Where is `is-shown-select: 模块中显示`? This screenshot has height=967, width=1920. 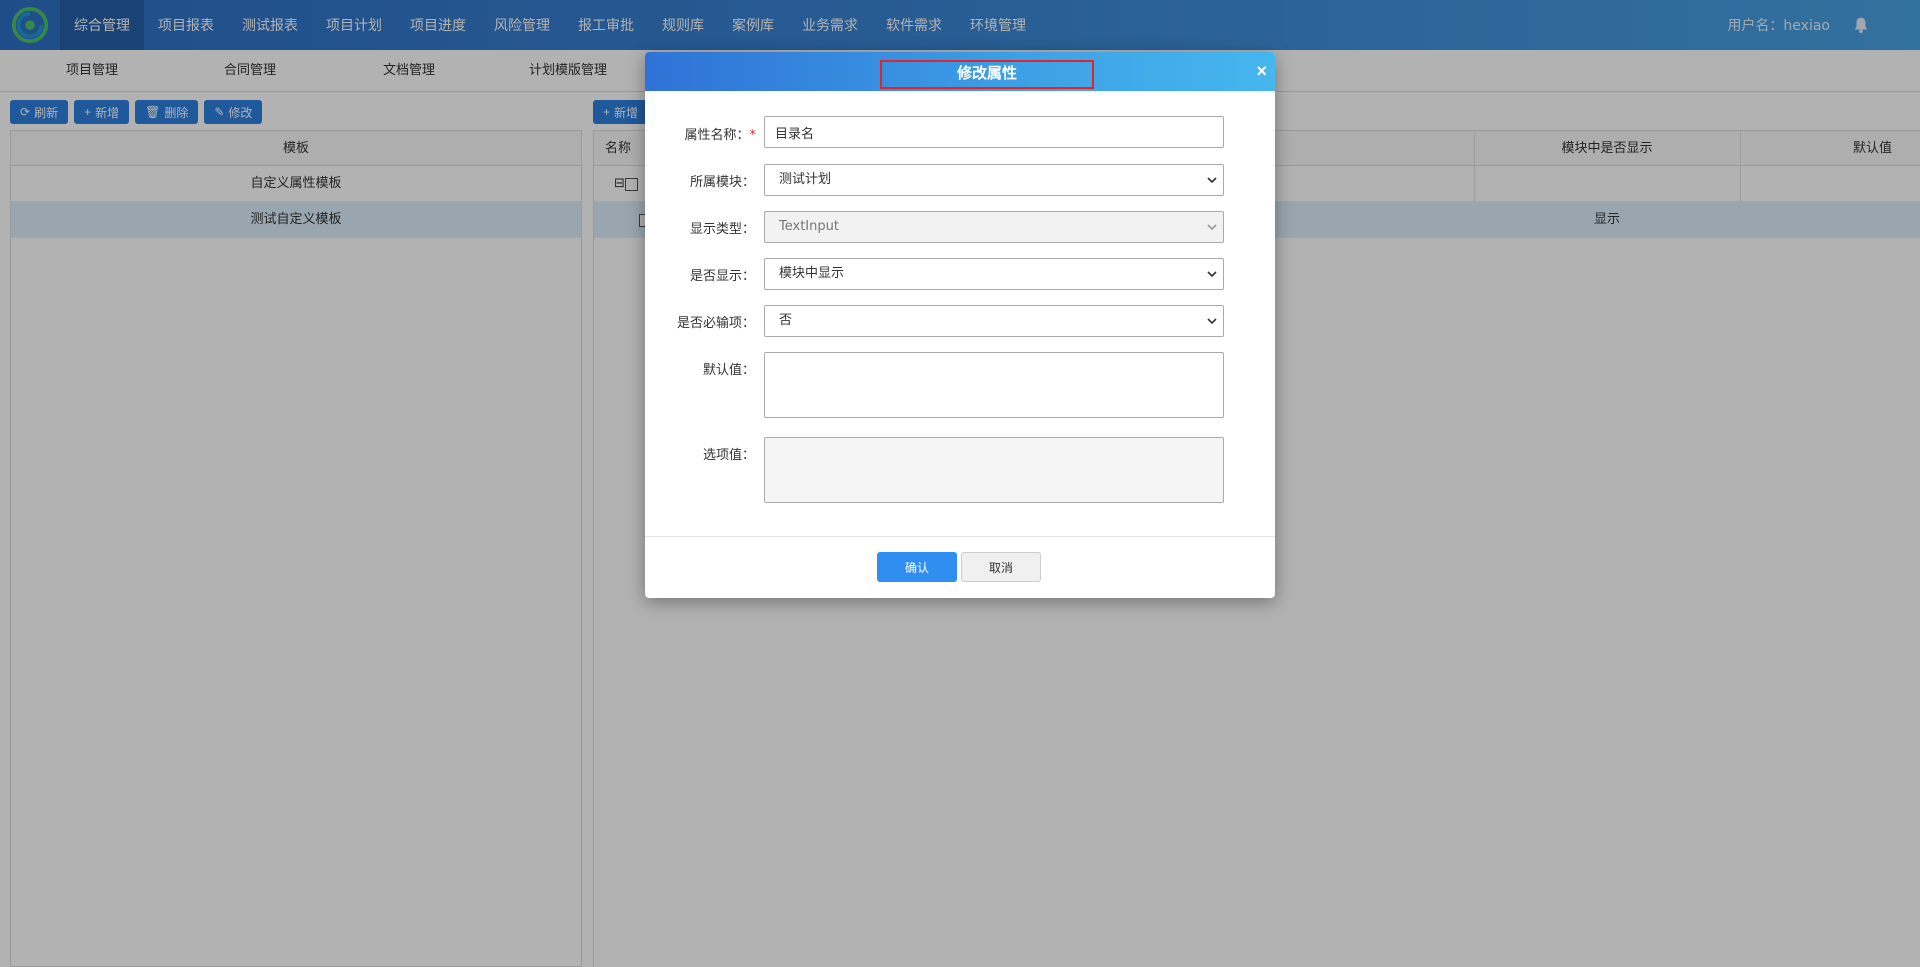 is-shown-select: 模块中显示 is located at coordinates (994, 274).